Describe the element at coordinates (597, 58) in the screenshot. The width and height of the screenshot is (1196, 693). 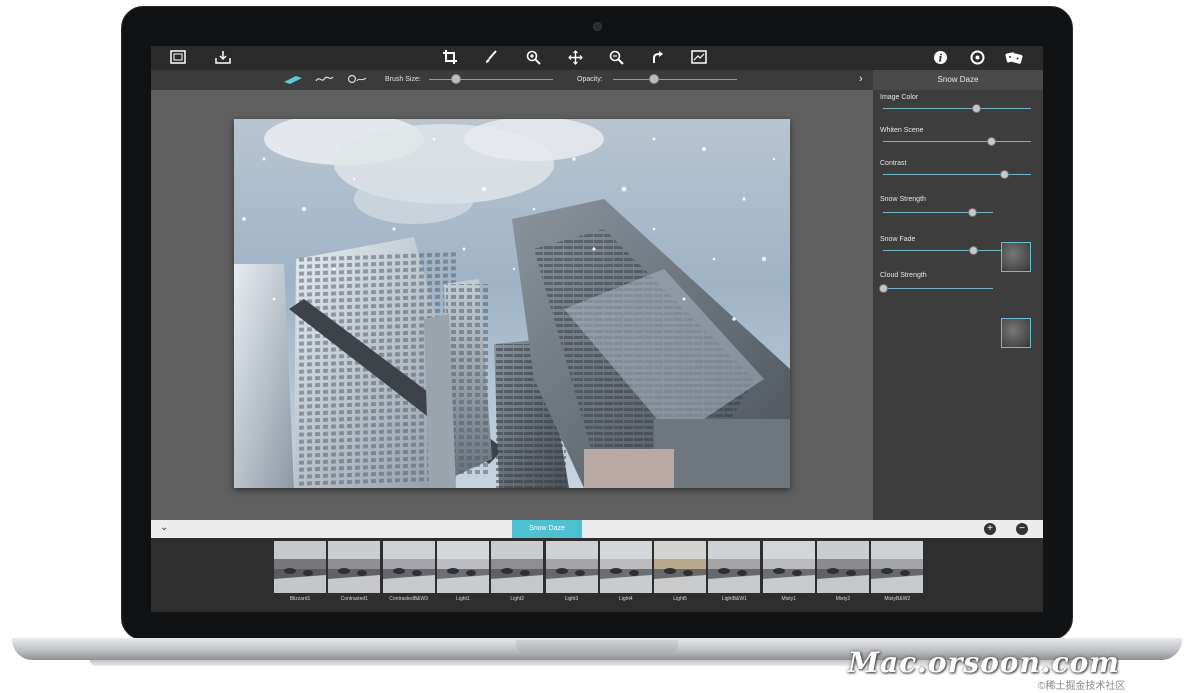
I see `main-toolbar: i` at that location.